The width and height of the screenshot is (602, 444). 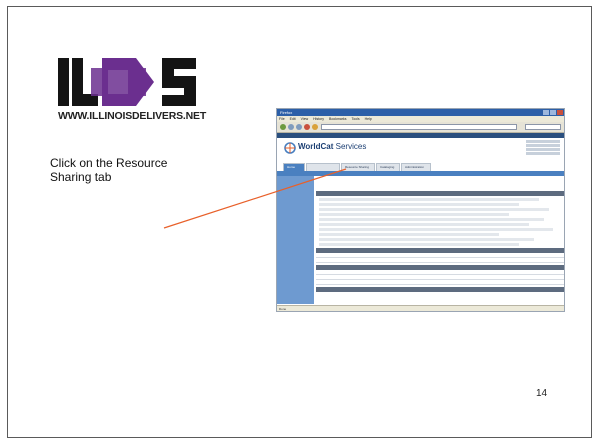 I want to click on minimize-icon, so click(x=546, y=112).